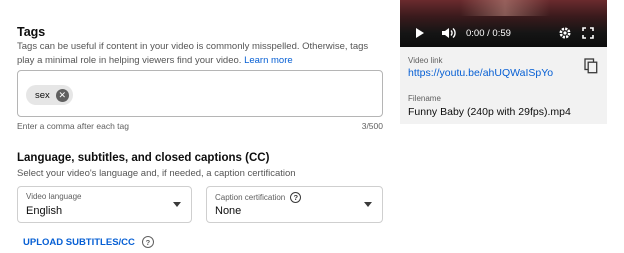 The image size is (624, 253). Describe the element at coordinates (424, 98) in the screenshot. I see `filename-label: Filename` at that location.